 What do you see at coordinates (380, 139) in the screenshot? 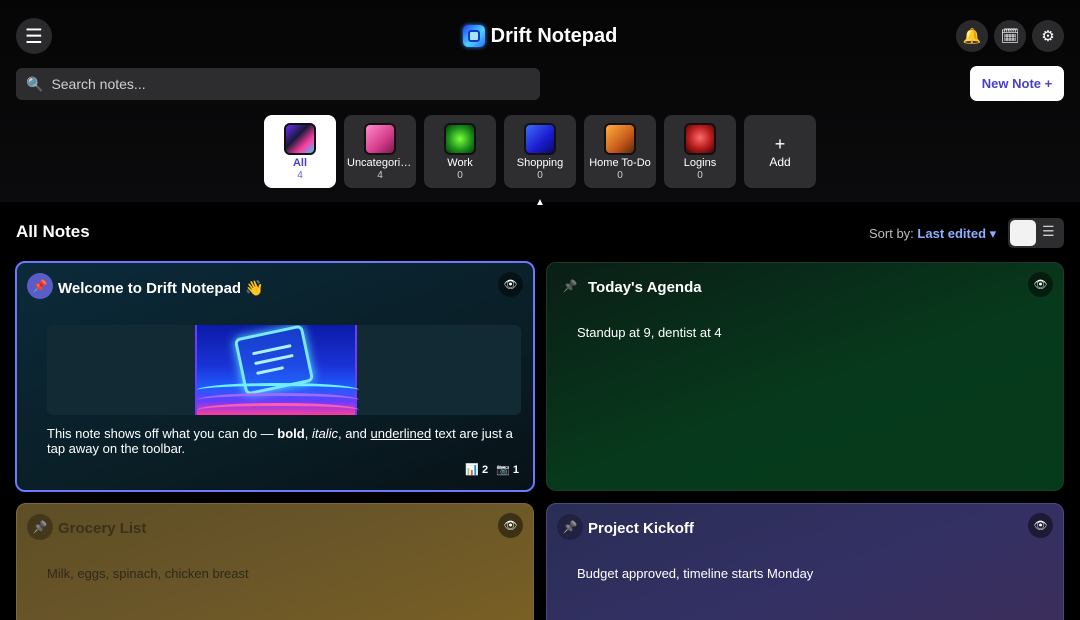
I see `category-uncategorized-icon` at bounding box center [380, 139].